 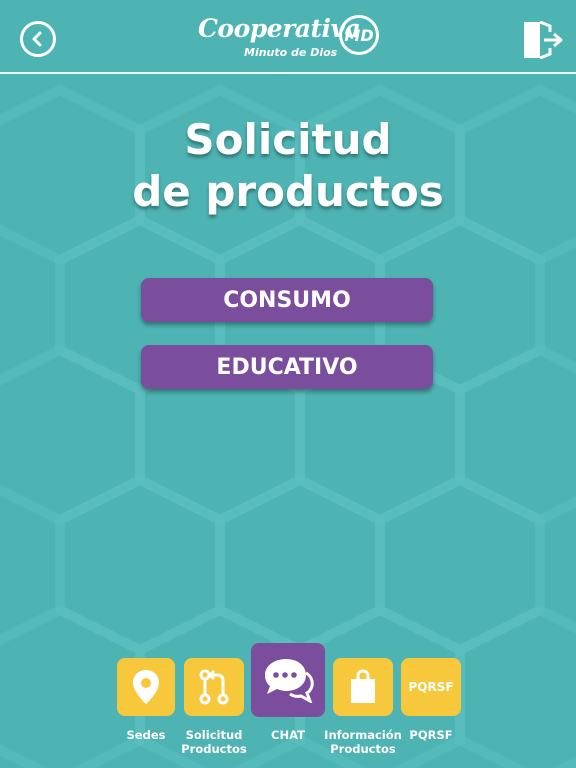 I want to click on tab-solicitud-label-line1: Solicitud, so click(x=214, y=735).